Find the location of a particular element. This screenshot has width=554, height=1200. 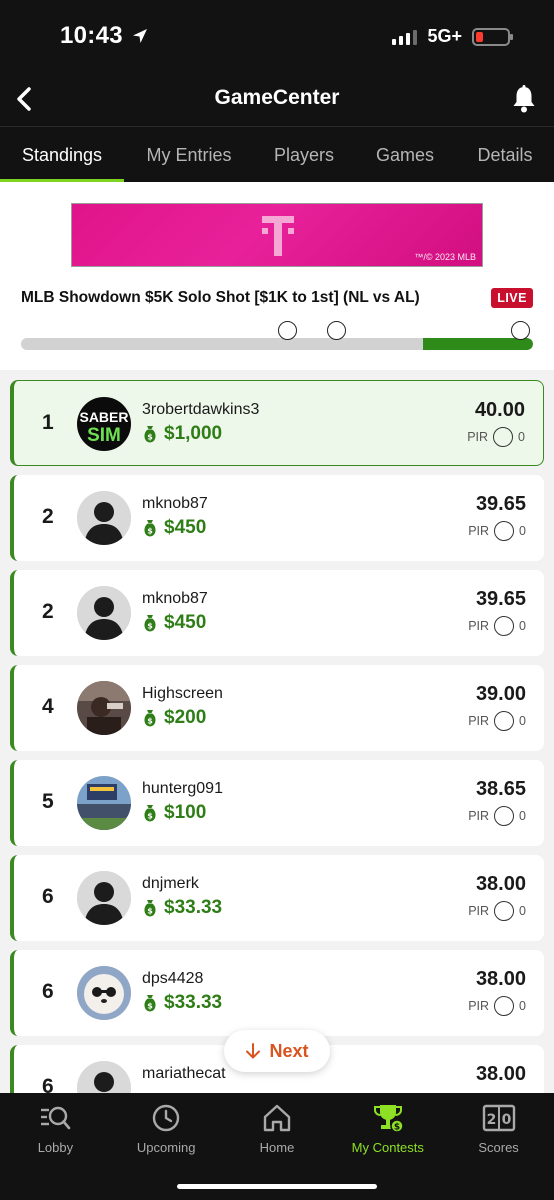

status-time: 10:43 is located at coordinates (104, 36).